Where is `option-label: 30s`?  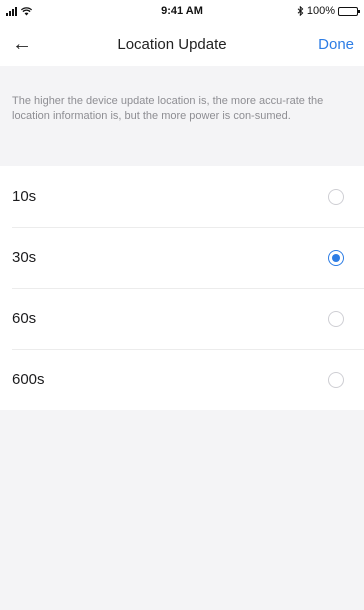 option-label: 30s is located at coordinates (24, 257).